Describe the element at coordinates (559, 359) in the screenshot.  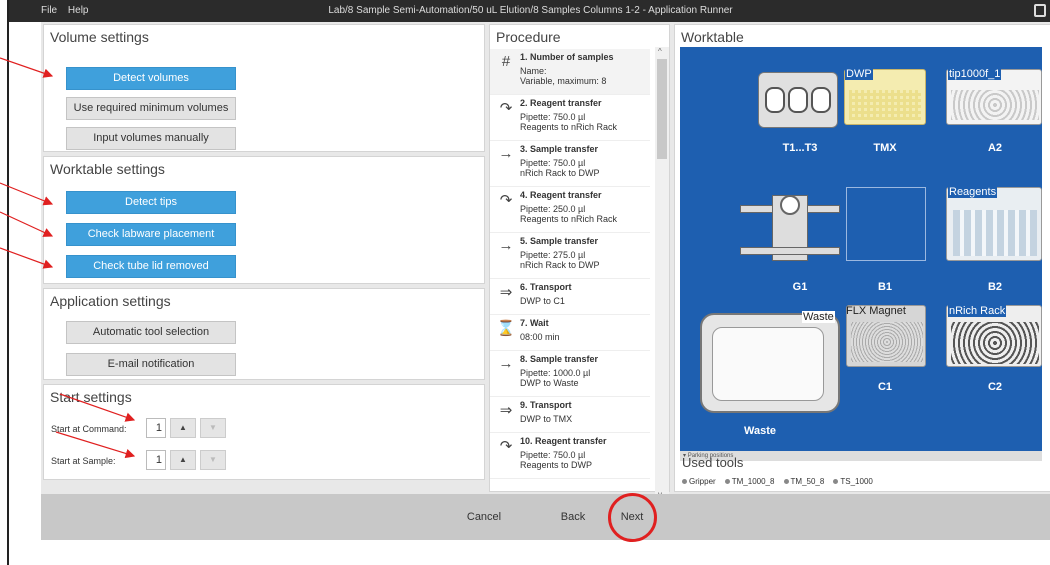
I see `step-name: 8. Sample transfer` at that location.